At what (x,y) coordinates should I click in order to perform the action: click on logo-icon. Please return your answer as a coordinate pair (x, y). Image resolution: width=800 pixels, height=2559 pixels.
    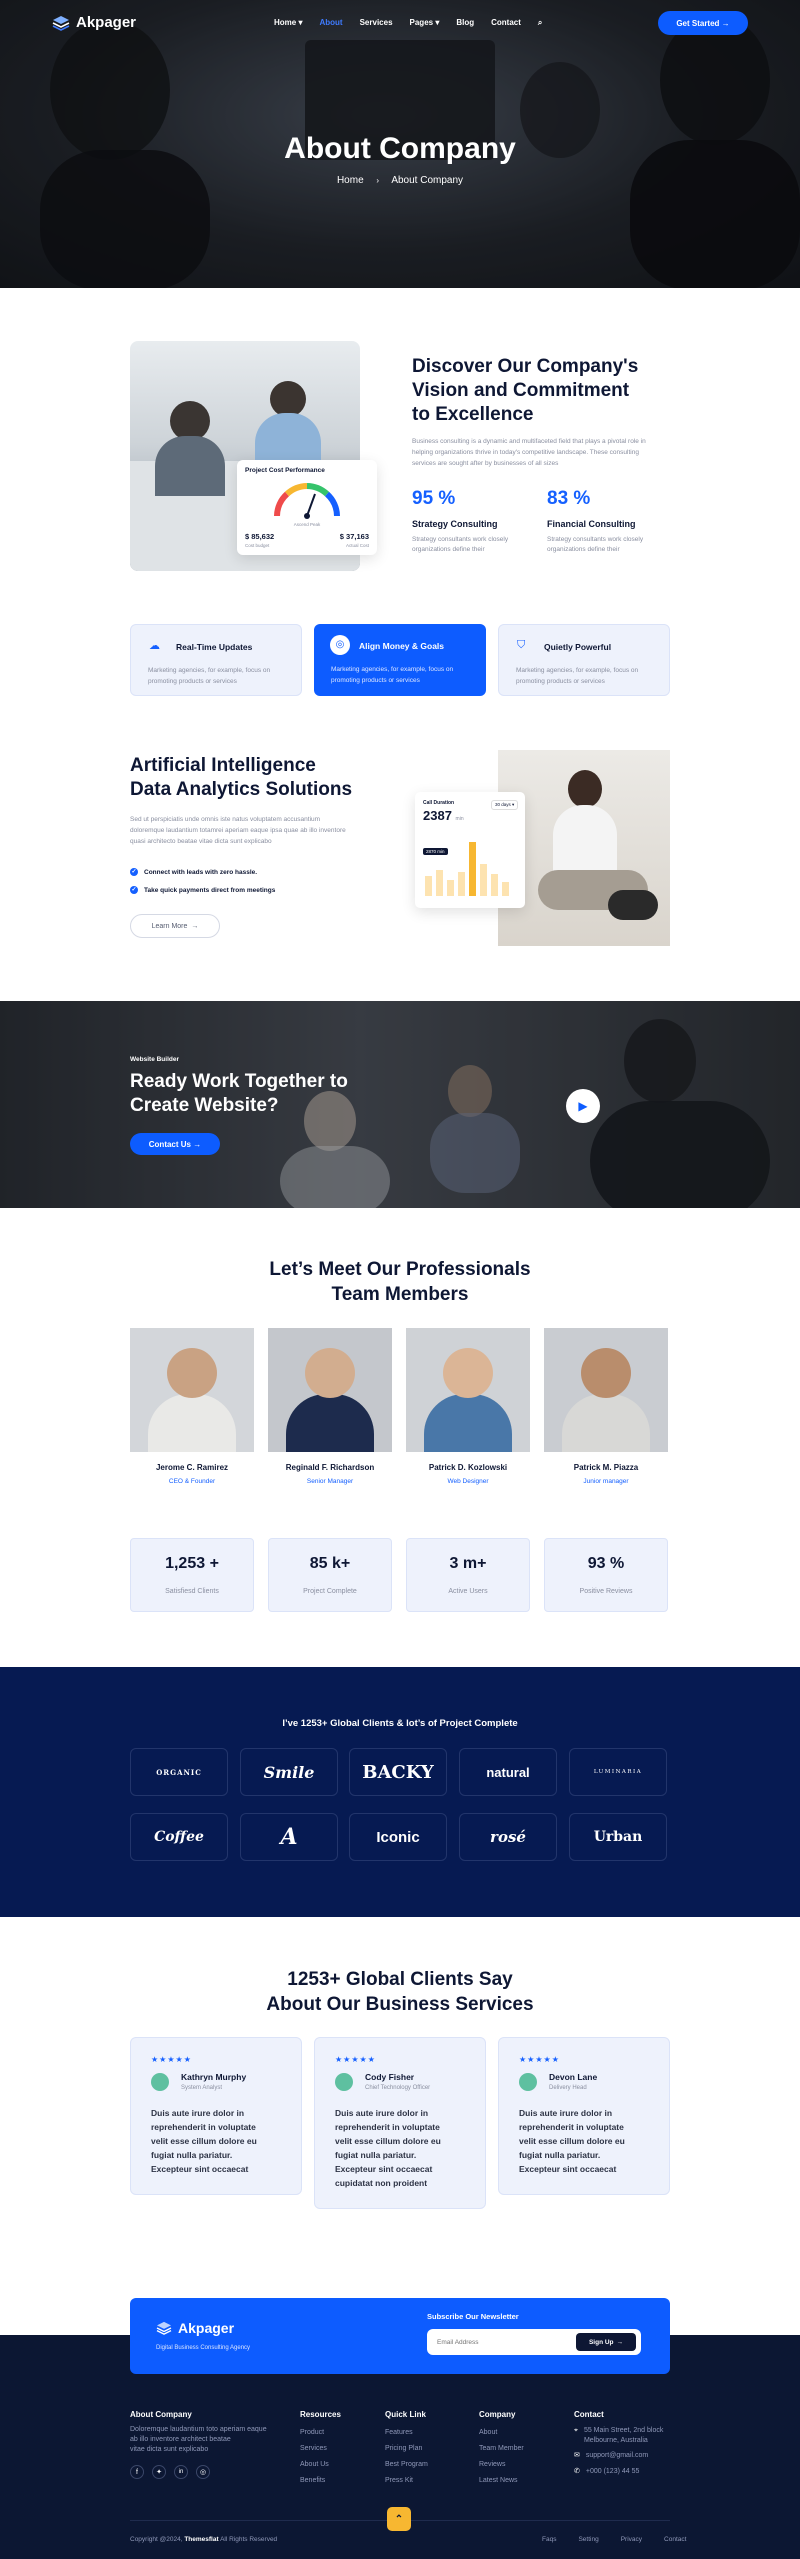
    Looking at the image, I should click on (164, 2328).